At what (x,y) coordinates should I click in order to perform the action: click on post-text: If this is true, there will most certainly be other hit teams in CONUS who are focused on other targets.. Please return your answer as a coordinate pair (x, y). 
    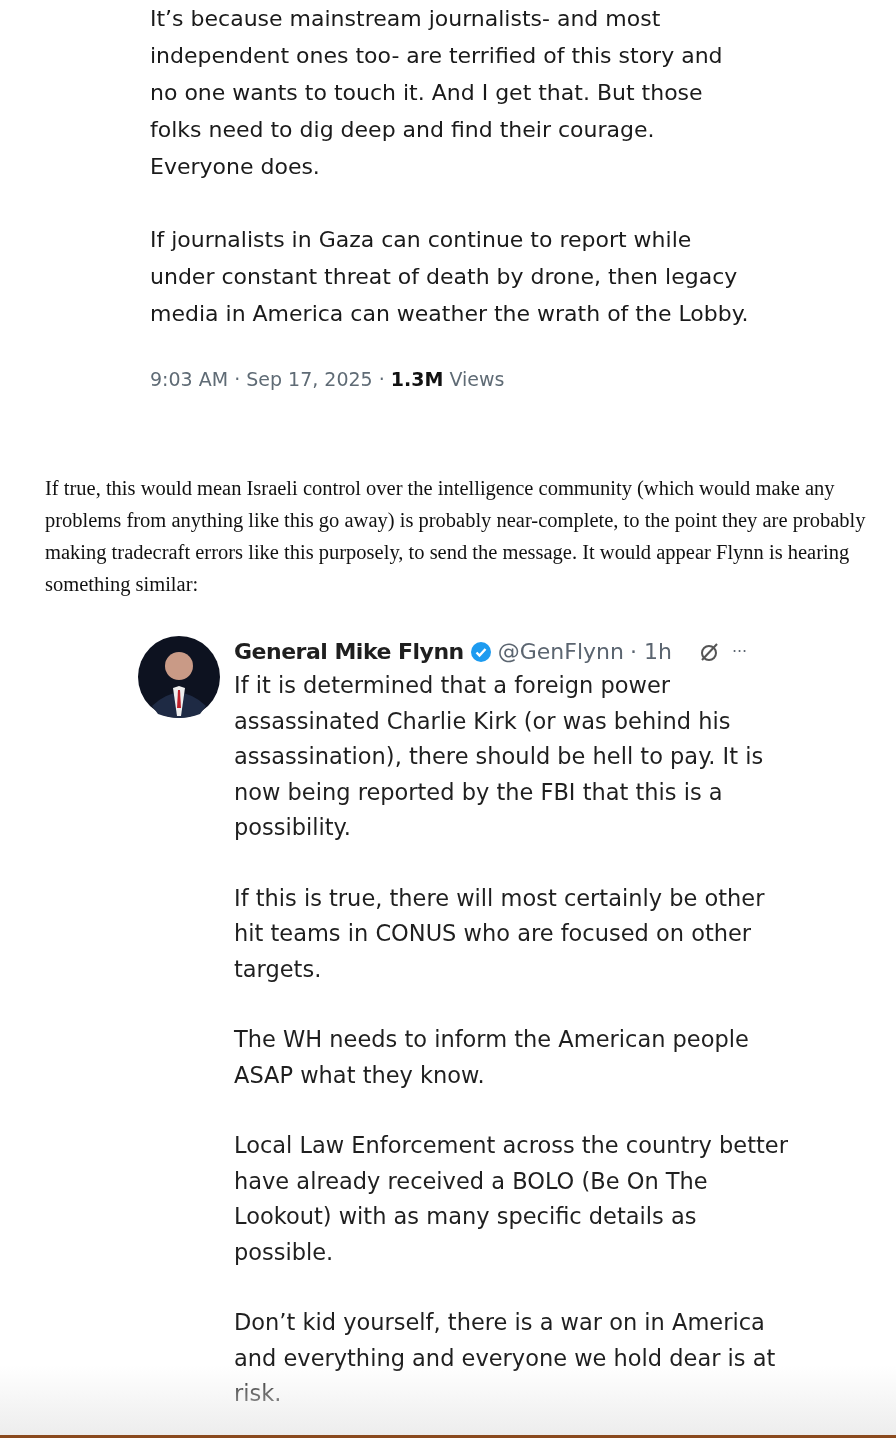
    Looking at the image, I should click on (500, 933).